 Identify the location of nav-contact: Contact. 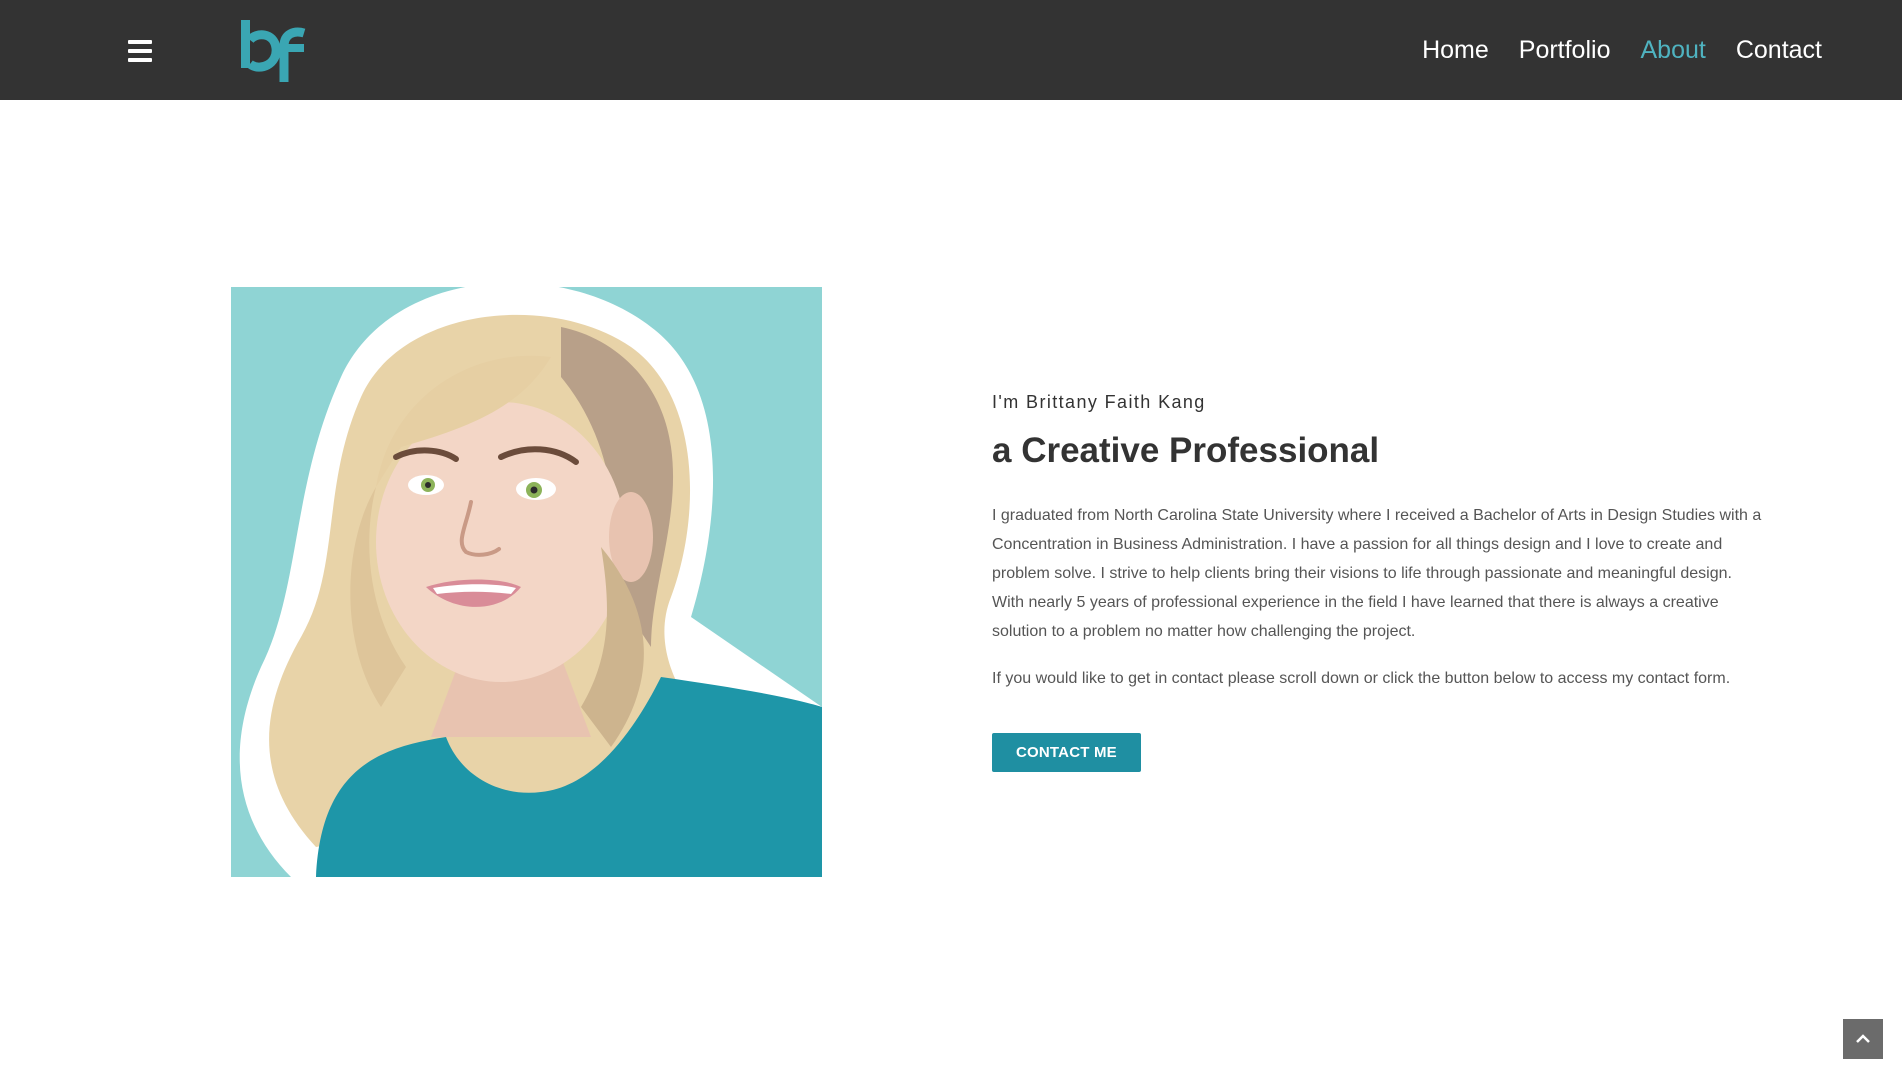
(1779, 50).